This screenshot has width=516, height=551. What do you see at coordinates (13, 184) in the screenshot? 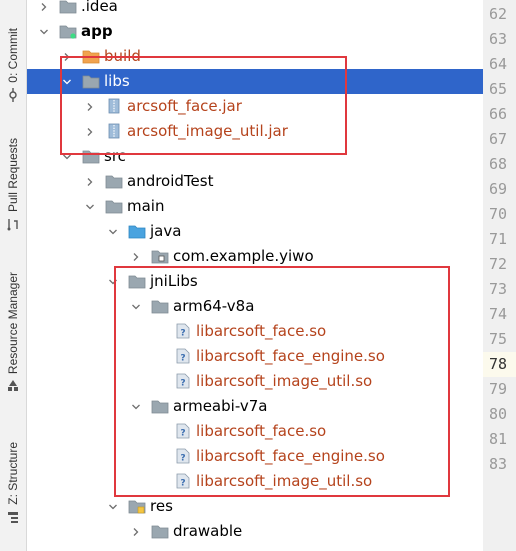
I see `tool-tab-pull-requests: Pull Requests` at bounding box center [13, 184].